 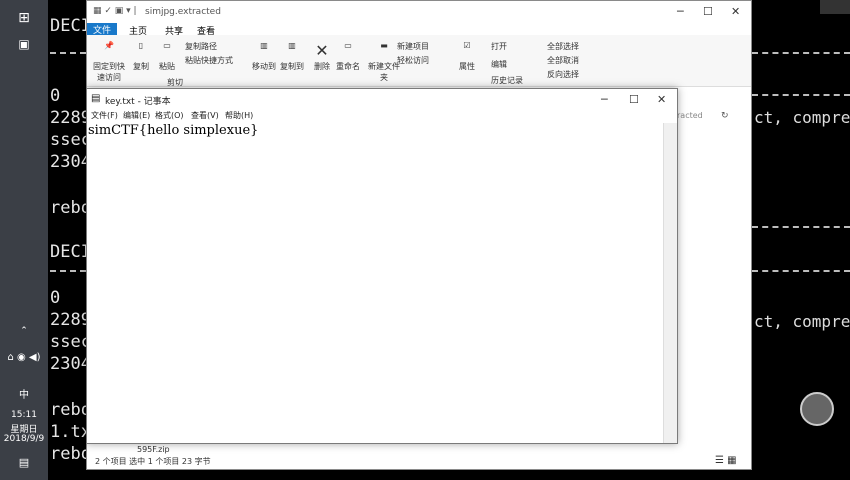 What do you see at coordinates (499, 64) in the screenshot?
I see `edit-button: 编辑` at bounding box center [499, 64].